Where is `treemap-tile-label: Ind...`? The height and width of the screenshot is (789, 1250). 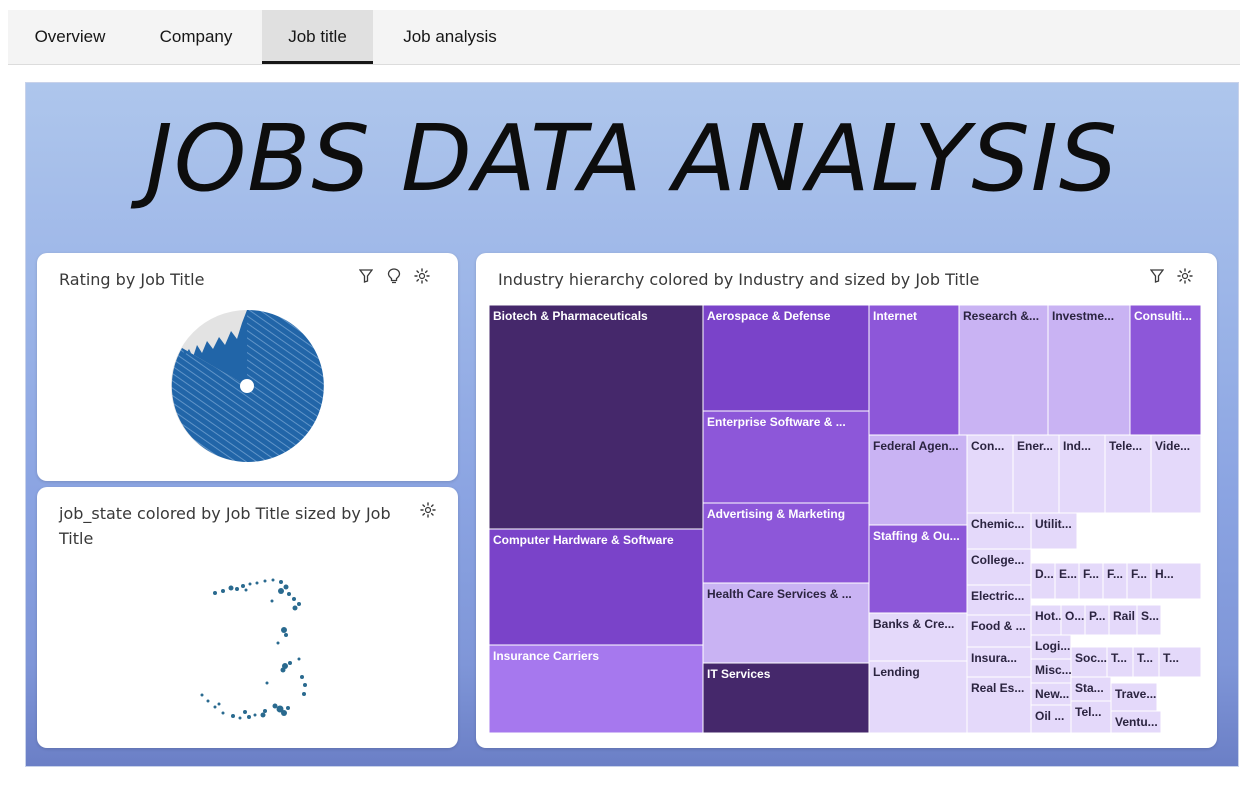 treemap-tile-label: Ind... is located at coordinates (1077, 446).